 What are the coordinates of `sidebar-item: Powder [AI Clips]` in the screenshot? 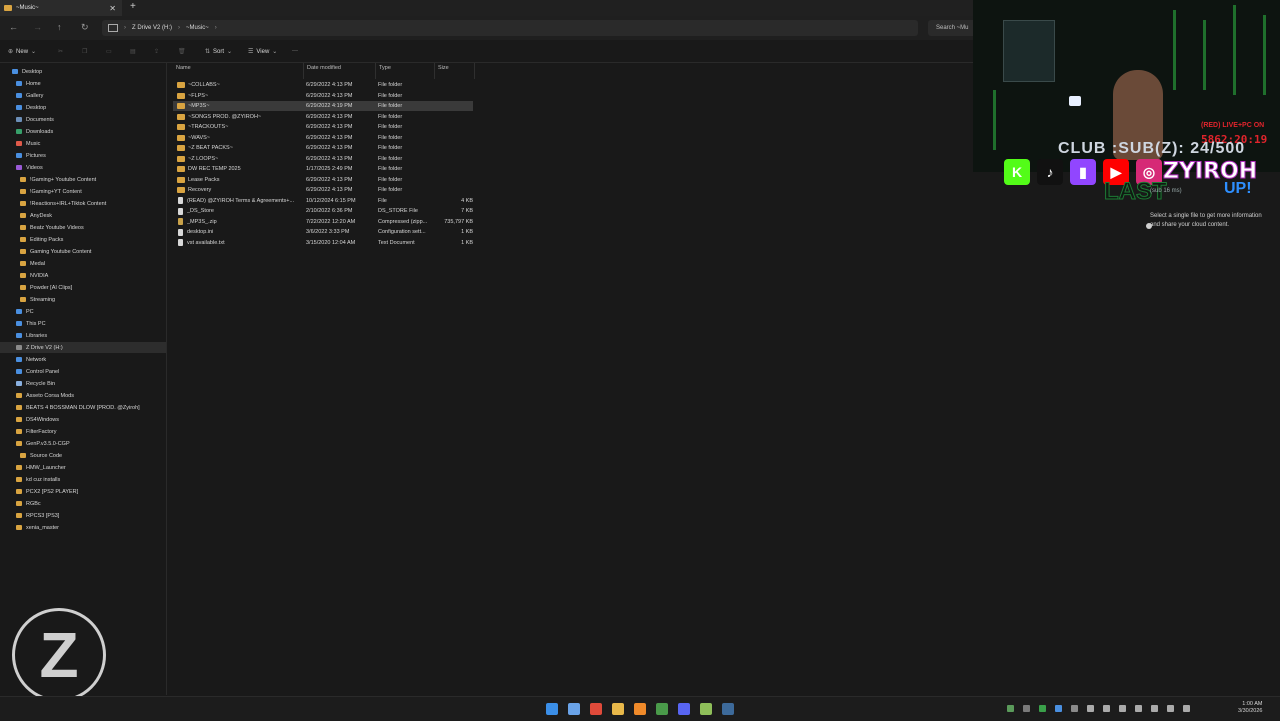 It's located at (83, 287).